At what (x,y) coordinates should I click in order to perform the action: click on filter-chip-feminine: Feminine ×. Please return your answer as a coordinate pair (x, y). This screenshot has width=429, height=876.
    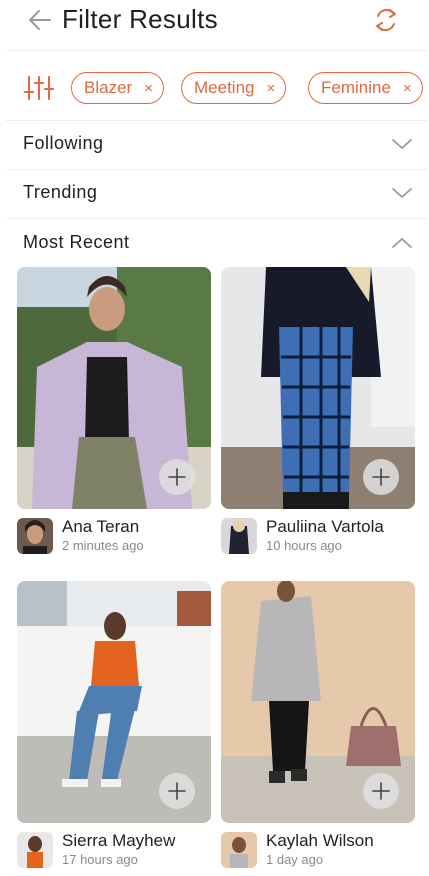
    Looking at the image, I should click on (365, 88).